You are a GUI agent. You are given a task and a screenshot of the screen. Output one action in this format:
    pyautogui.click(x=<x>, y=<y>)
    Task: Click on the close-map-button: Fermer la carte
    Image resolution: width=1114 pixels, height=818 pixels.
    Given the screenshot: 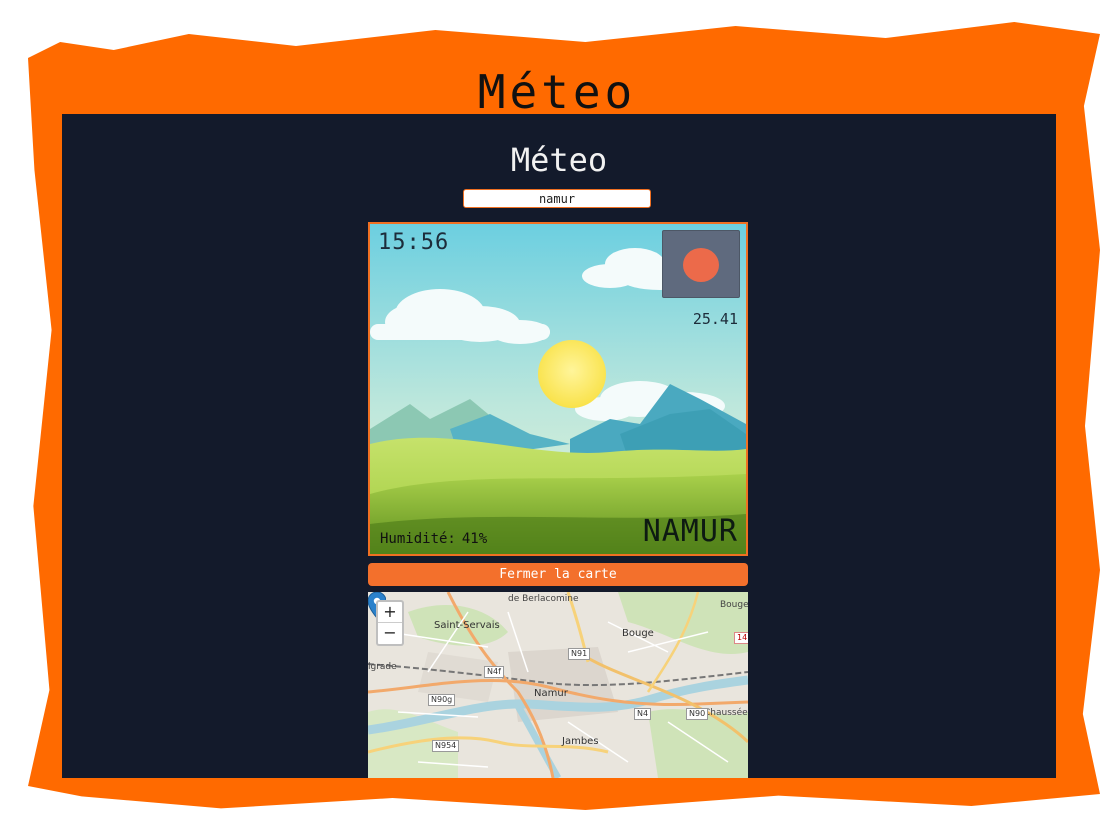 What is the action you would take?
    pyautogui.click(x=558, y=574)
    